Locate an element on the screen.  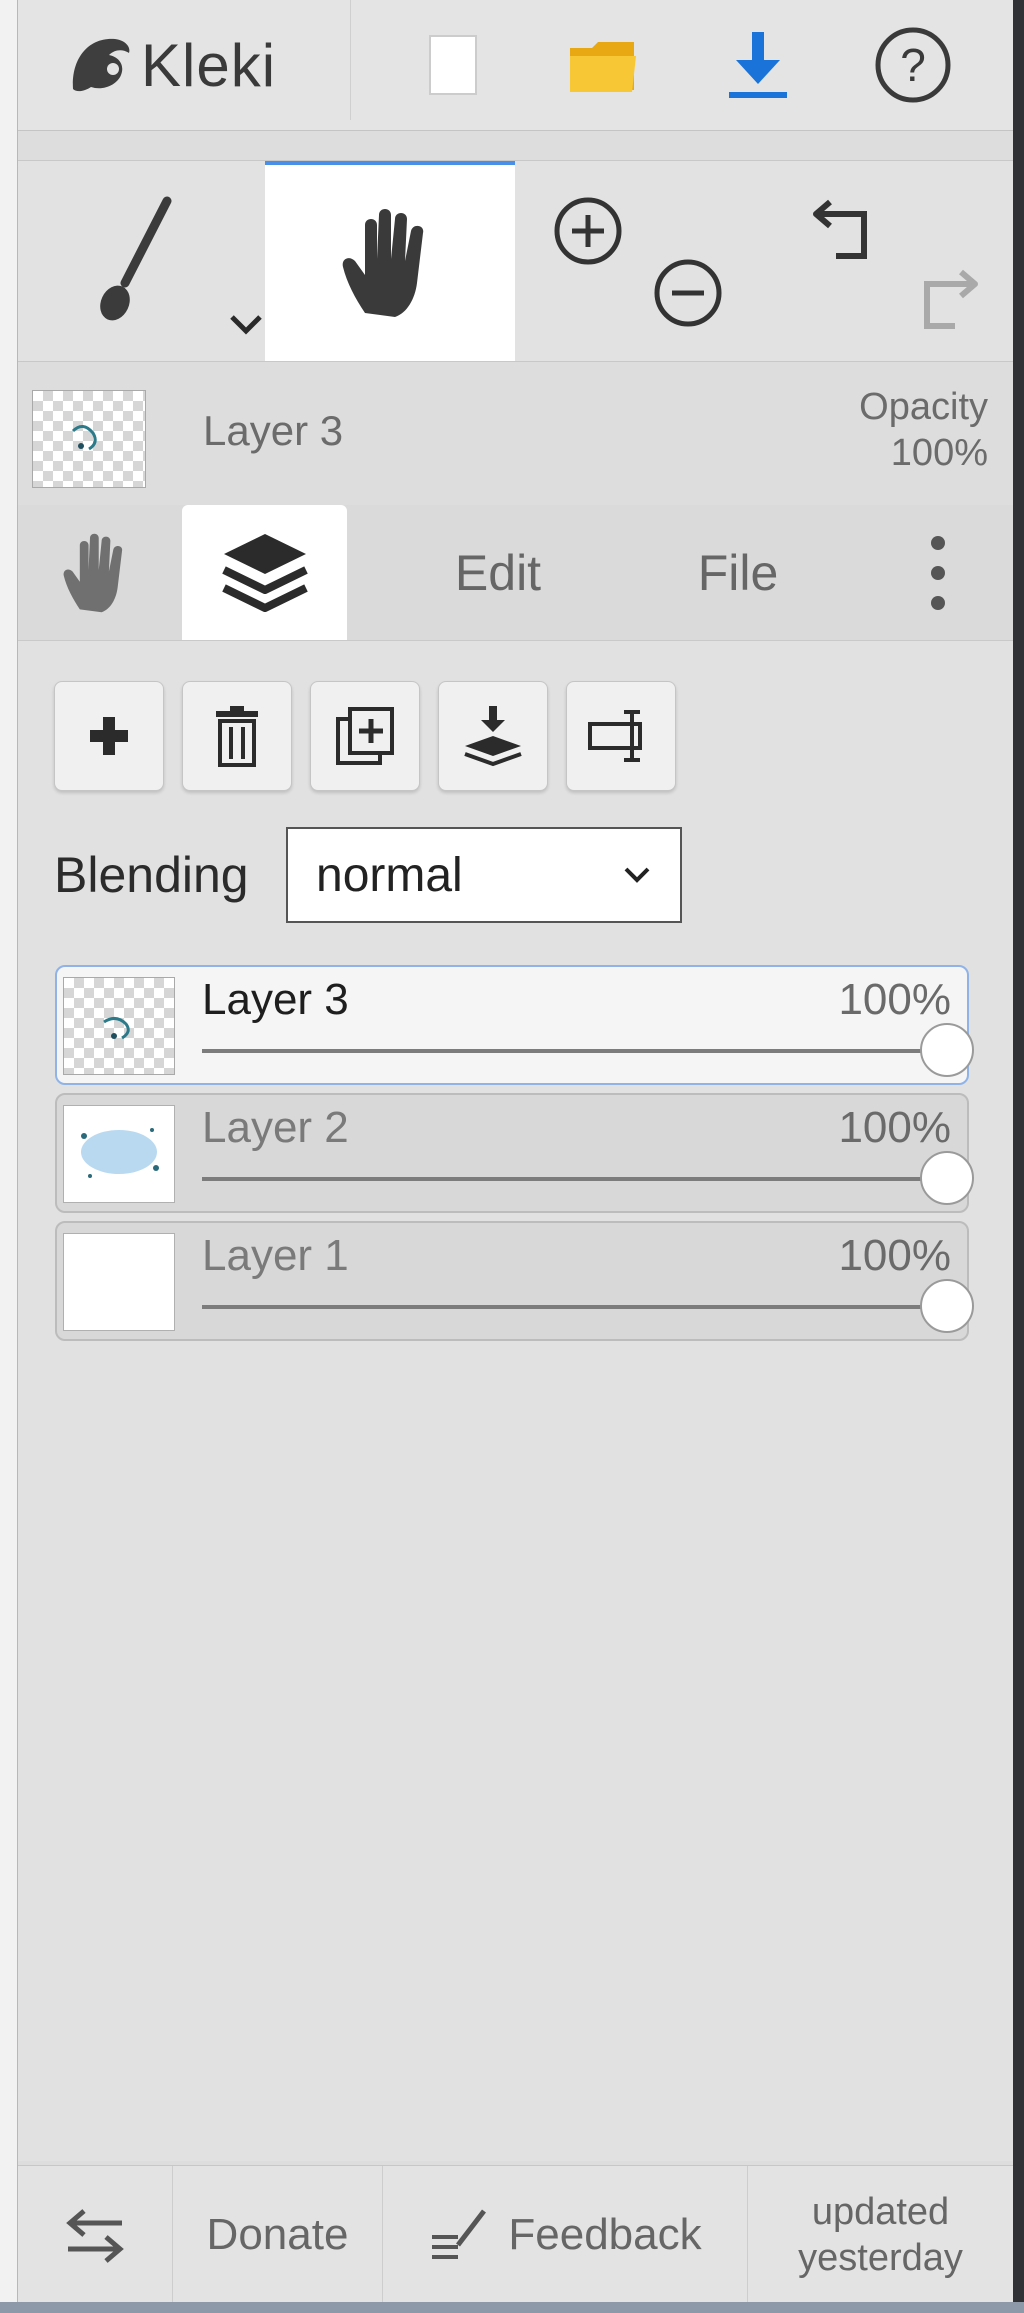
question-mark-icon: ? is located at coordinates (913, 65).